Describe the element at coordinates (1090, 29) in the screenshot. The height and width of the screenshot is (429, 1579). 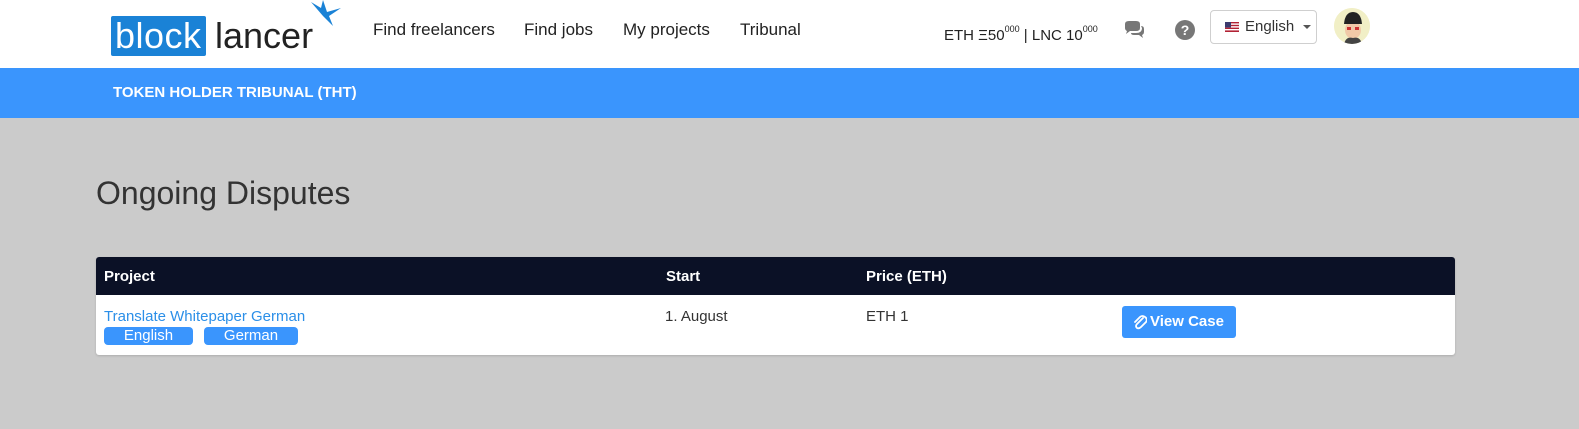
I see `lnc-balance-sup: 000` at that location.